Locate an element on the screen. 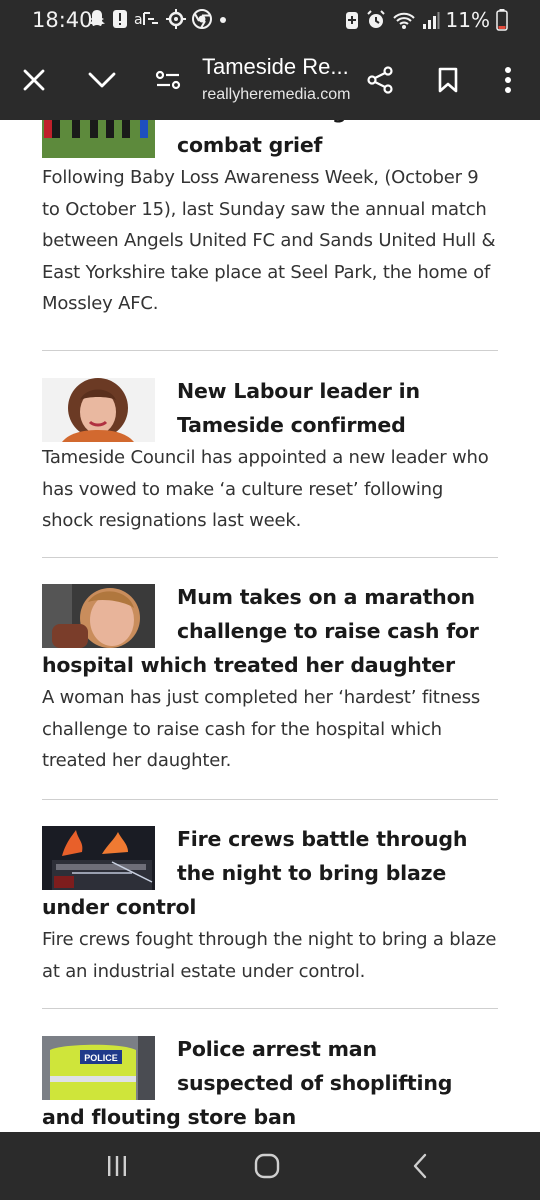  recent-apps-icon is located at coordinates (117, 1166).